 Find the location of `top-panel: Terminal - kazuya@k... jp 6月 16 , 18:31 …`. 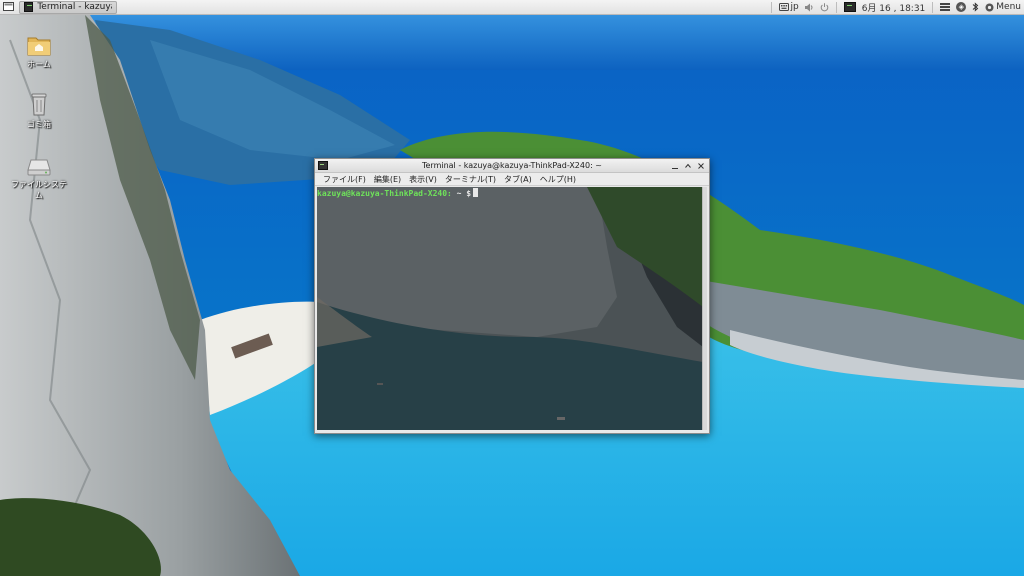

top-panel: Terminal - kazuya@k... jp 6月 16 , 18:31 … is located at coordinates (512, 7).